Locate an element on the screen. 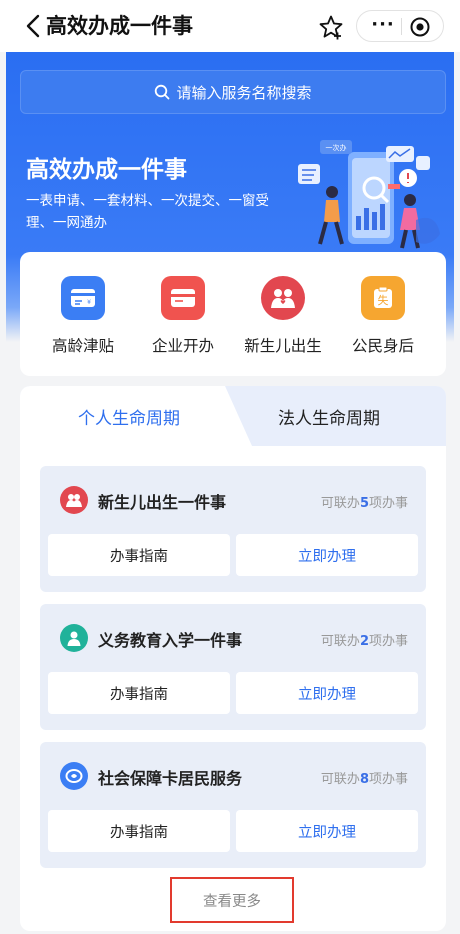  service-card-title: 社会保障卡居民服务 is located at coordinates (170, 778).